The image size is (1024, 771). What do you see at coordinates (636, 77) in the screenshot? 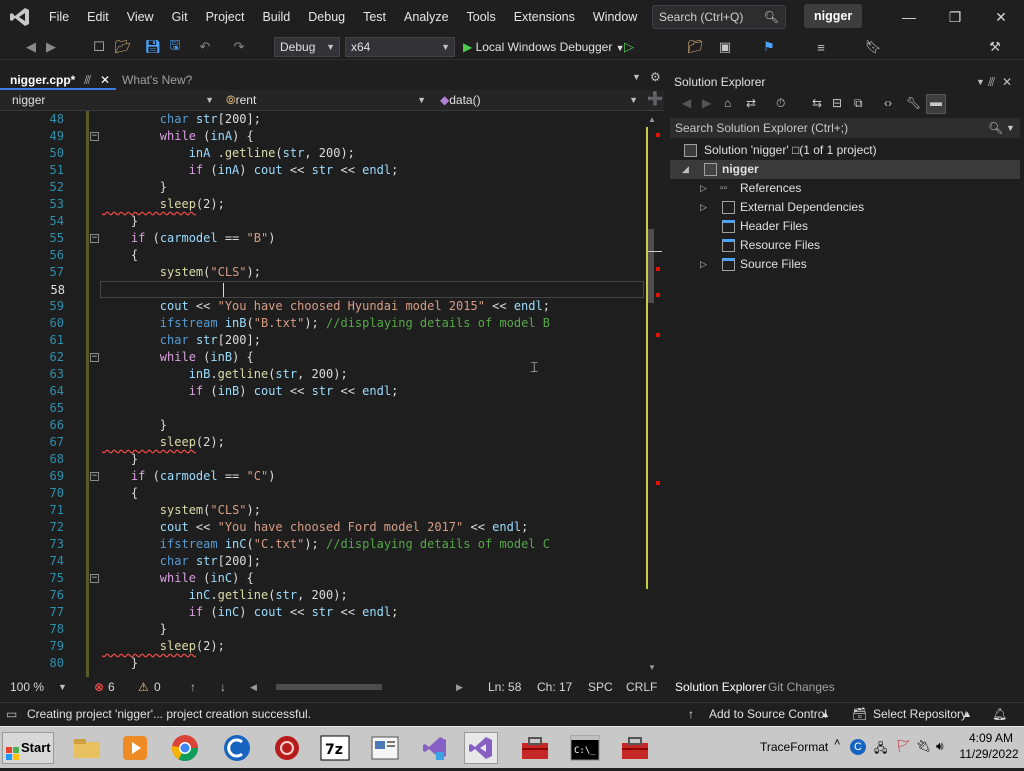
I see `tab-list-dropdown-icon: ▼` at bounding box center [636, 77].